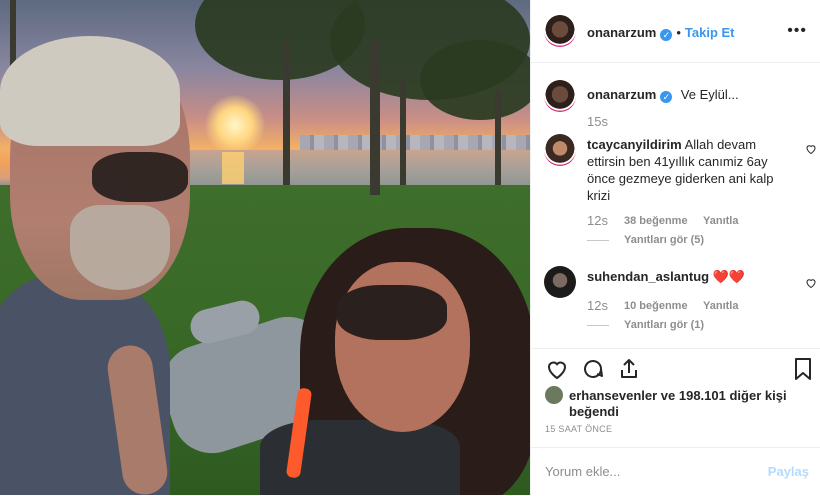  Describe the element at coordinates (233, 168) in the screenshot. I see `sun-reflection` at that location.